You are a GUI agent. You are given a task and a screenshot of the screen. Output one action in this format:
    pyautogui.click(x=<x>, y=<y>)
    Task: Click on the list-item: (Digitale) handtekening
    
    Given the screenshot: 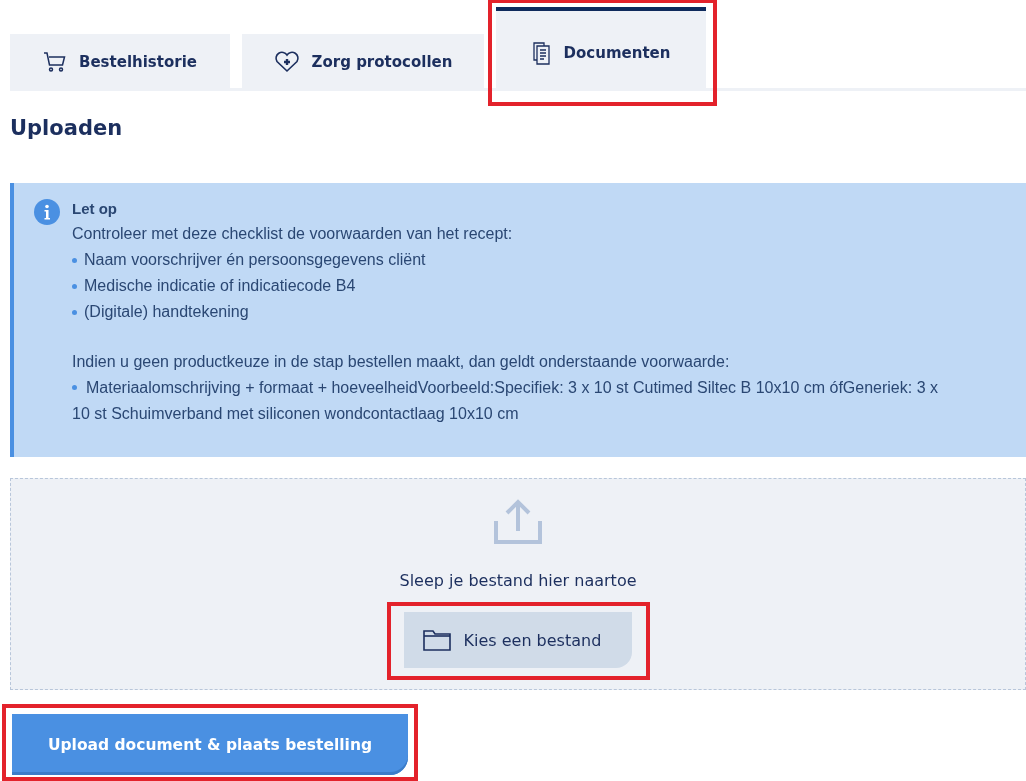 What is the action you would take?
    pyautogui.click(x=166, y=312)
    